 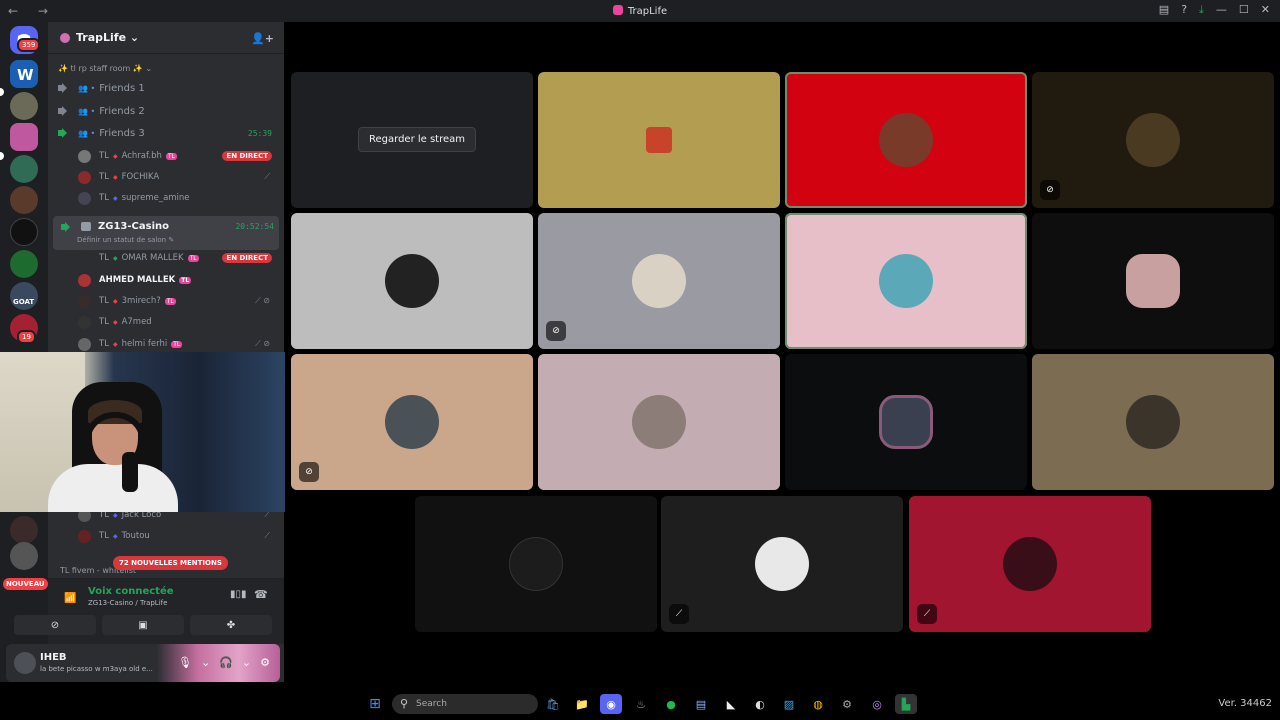 I want to click on channel-timer: 25:39, so click(x=259, y=133).